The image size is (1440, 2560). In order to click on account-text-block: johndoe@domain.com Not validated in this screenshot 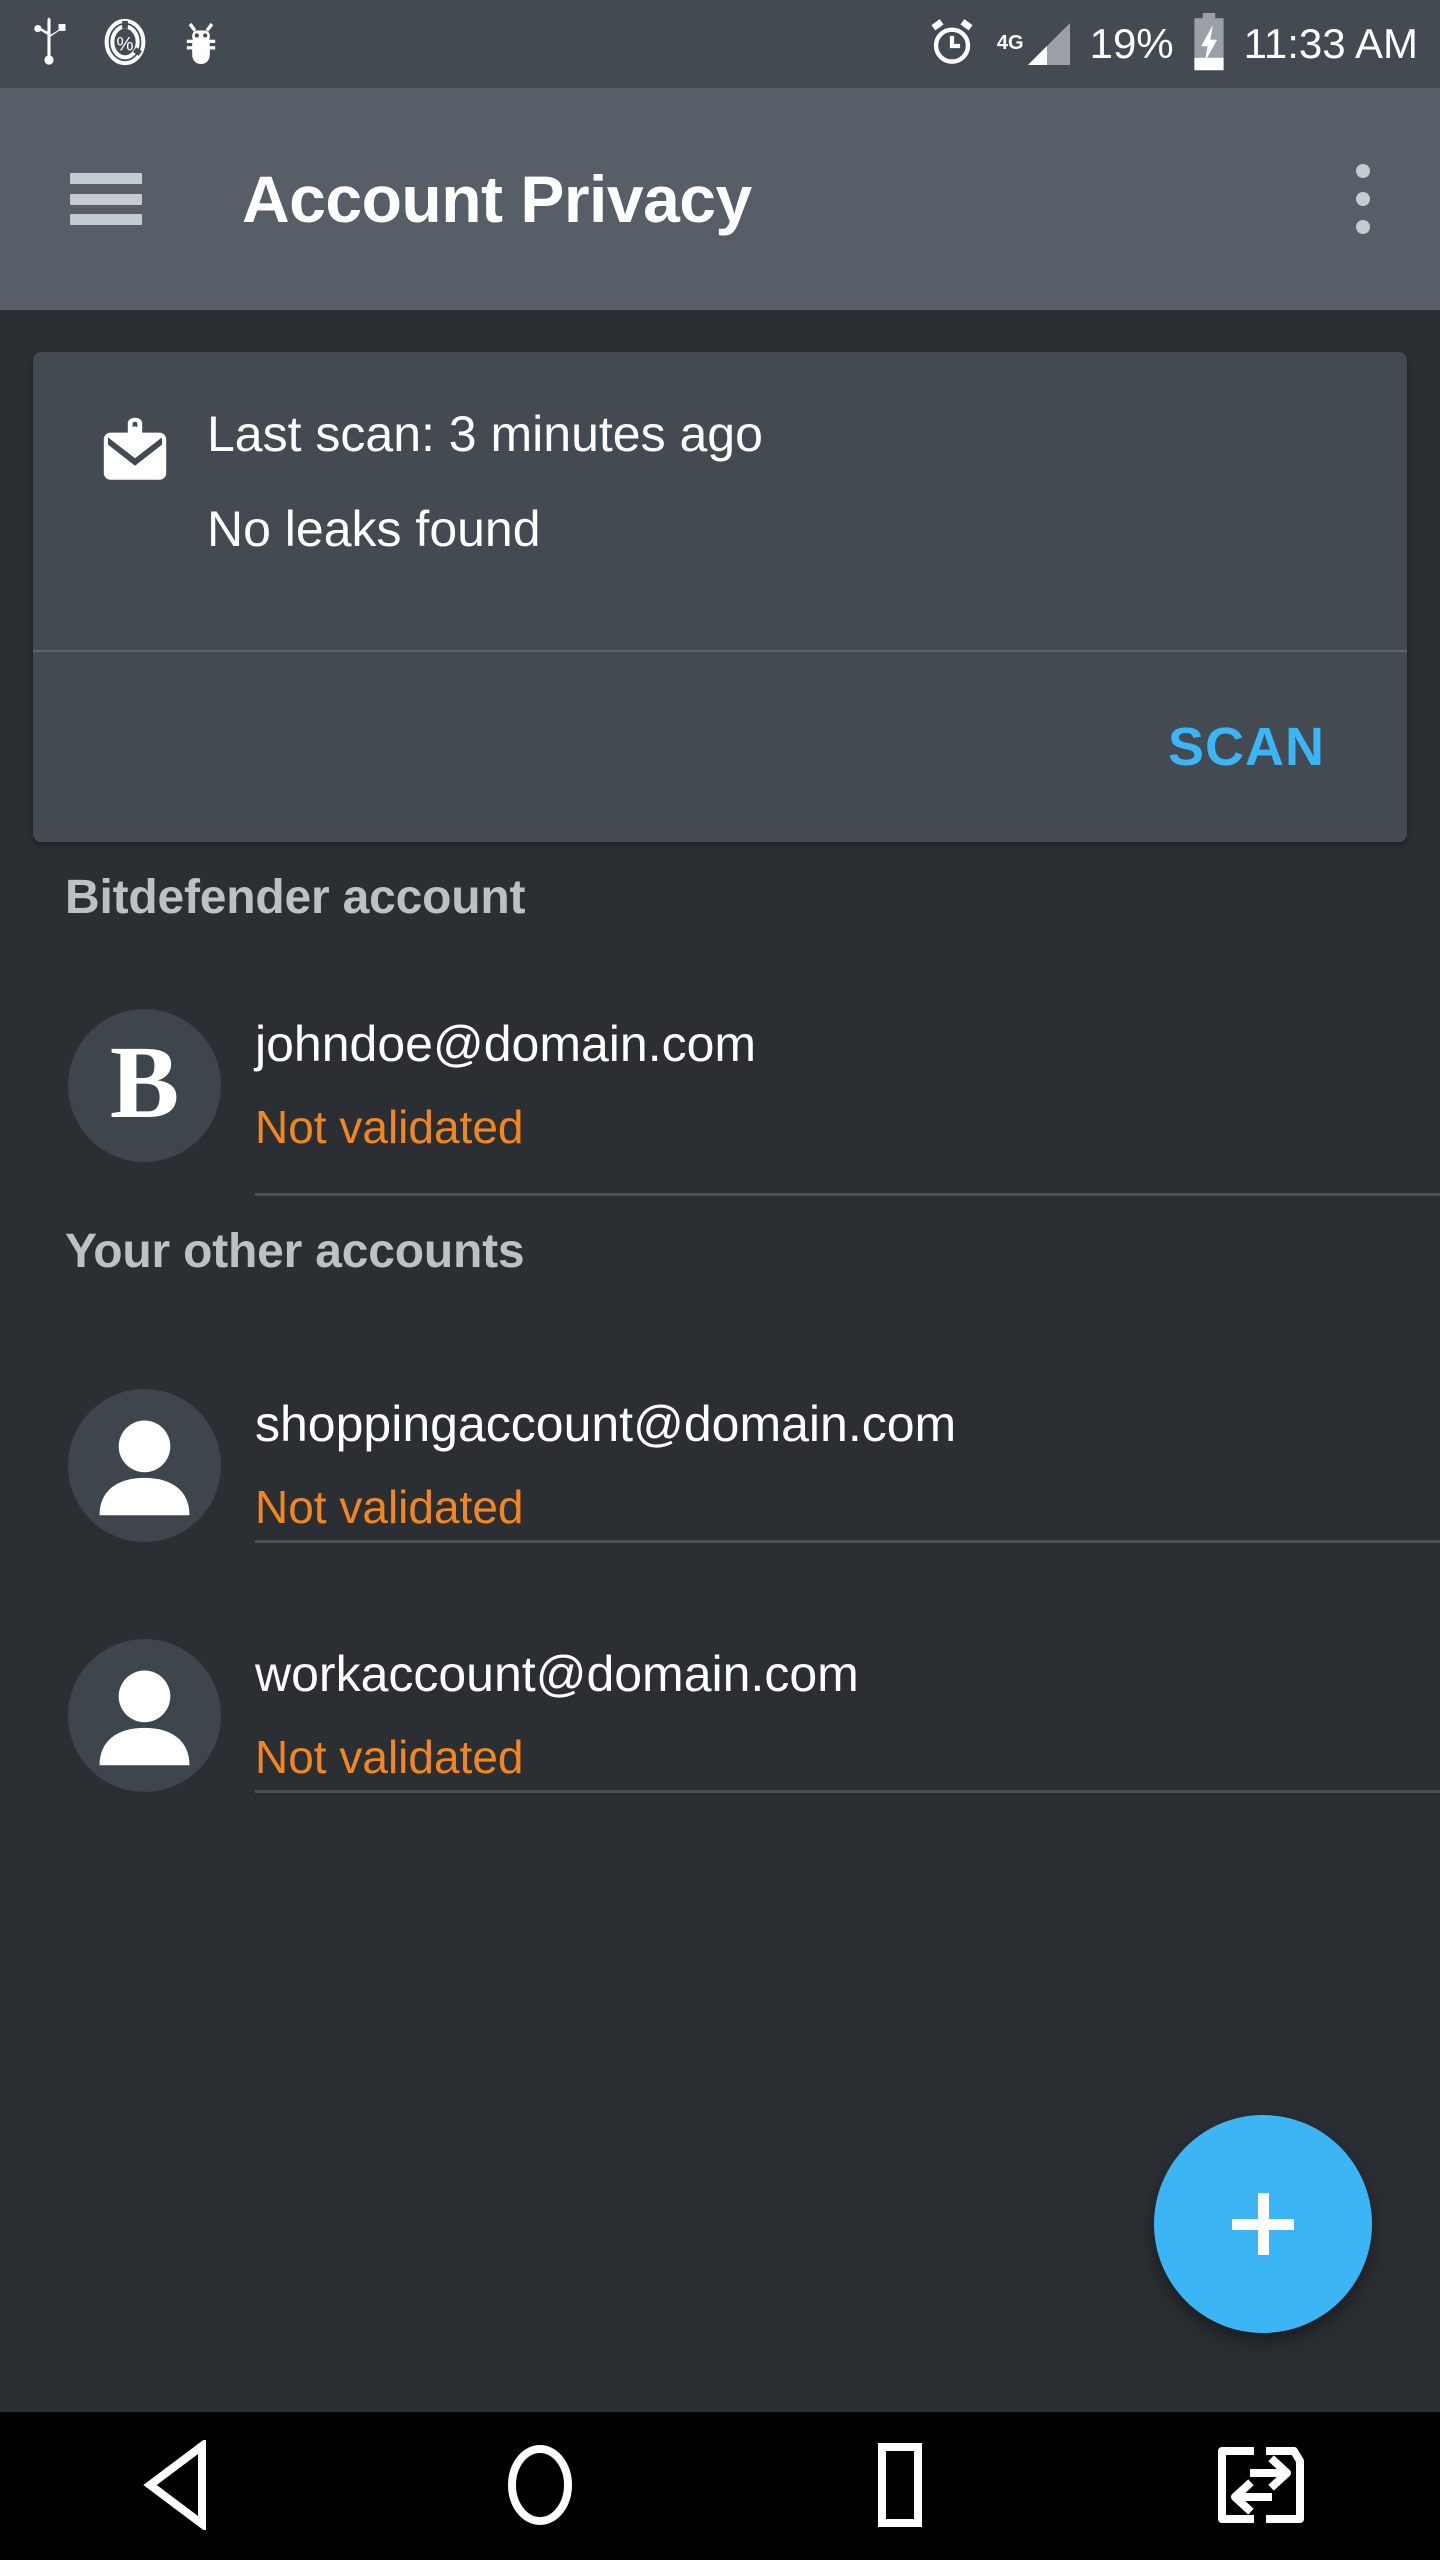, I will do `click(505, 1085)`.